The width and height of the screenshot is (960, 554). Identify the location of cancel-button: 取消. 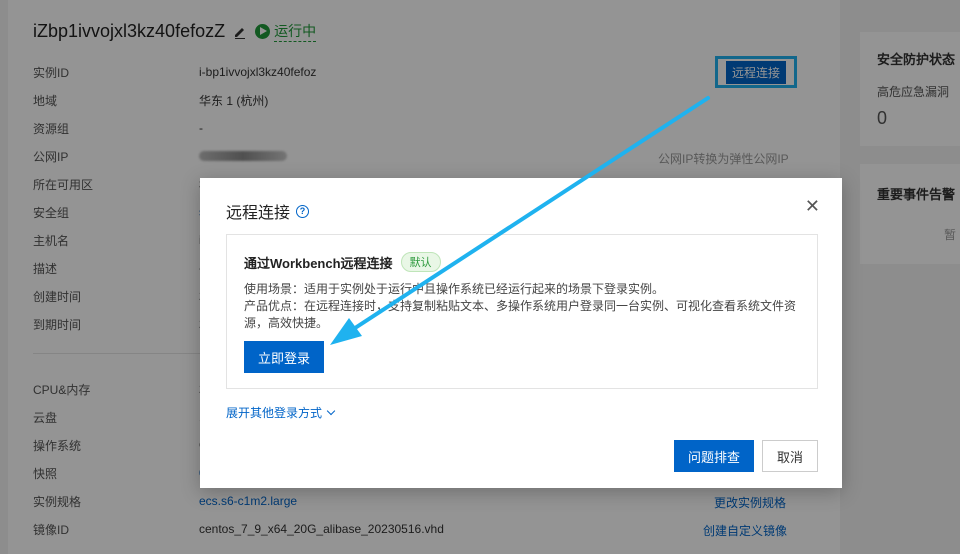
(790, 456).